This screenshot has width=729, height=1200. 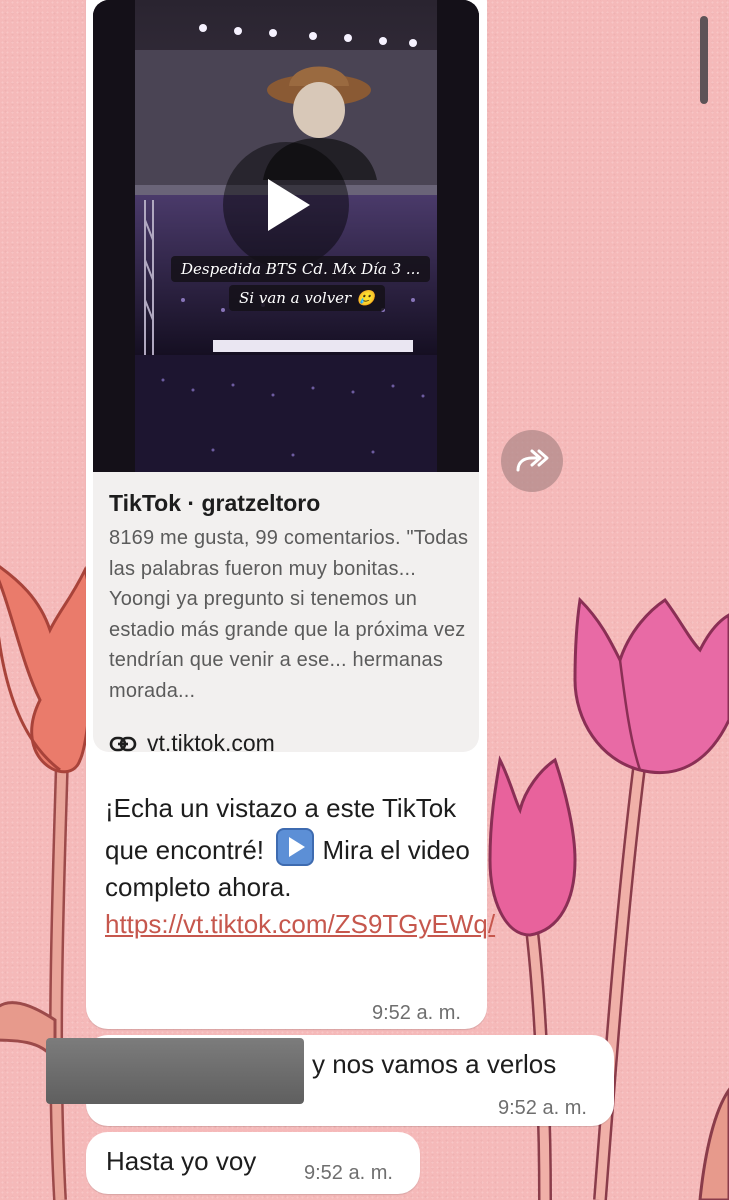 What do you see at coordinates (289, 205) in the screenshot?
I see `play-icon` at bounding box center [289, 205].